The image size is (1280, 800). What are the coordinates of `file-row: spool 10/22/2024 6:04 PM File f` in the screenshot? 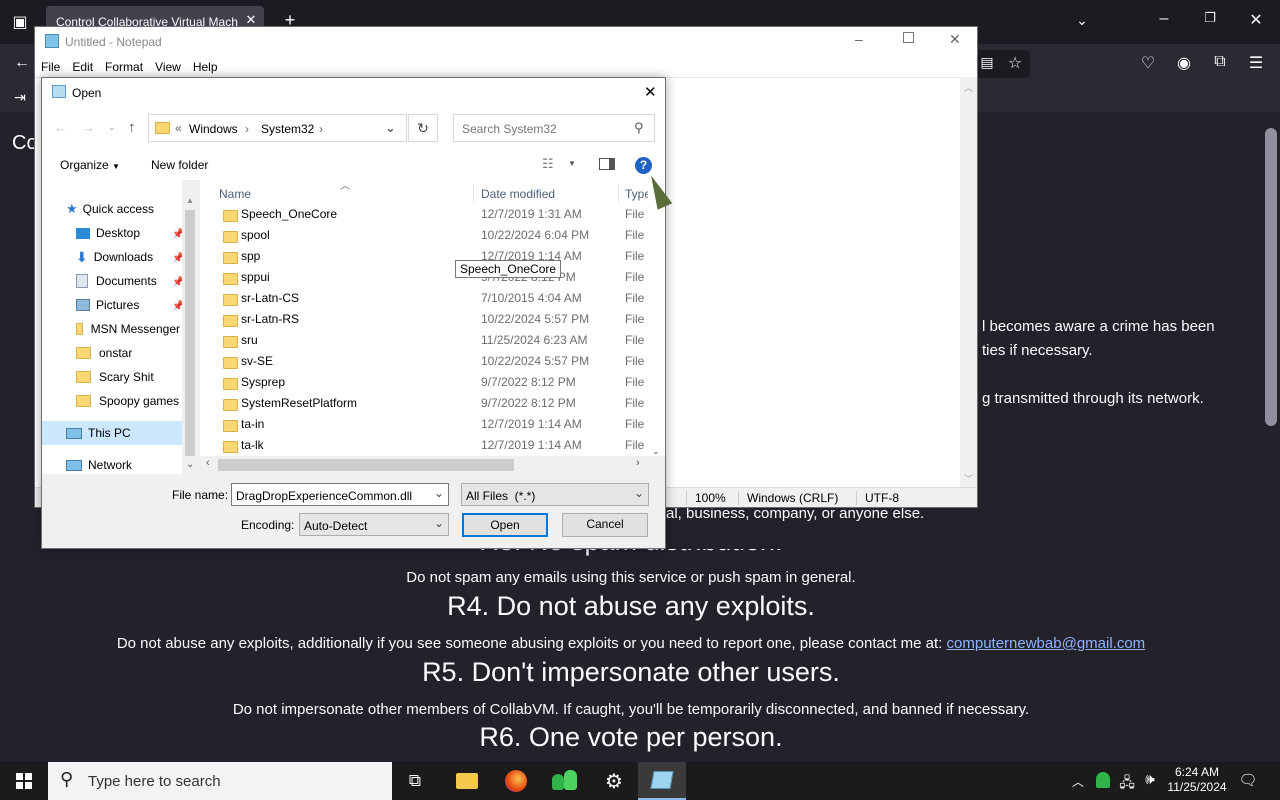 It's located at (424, 235).